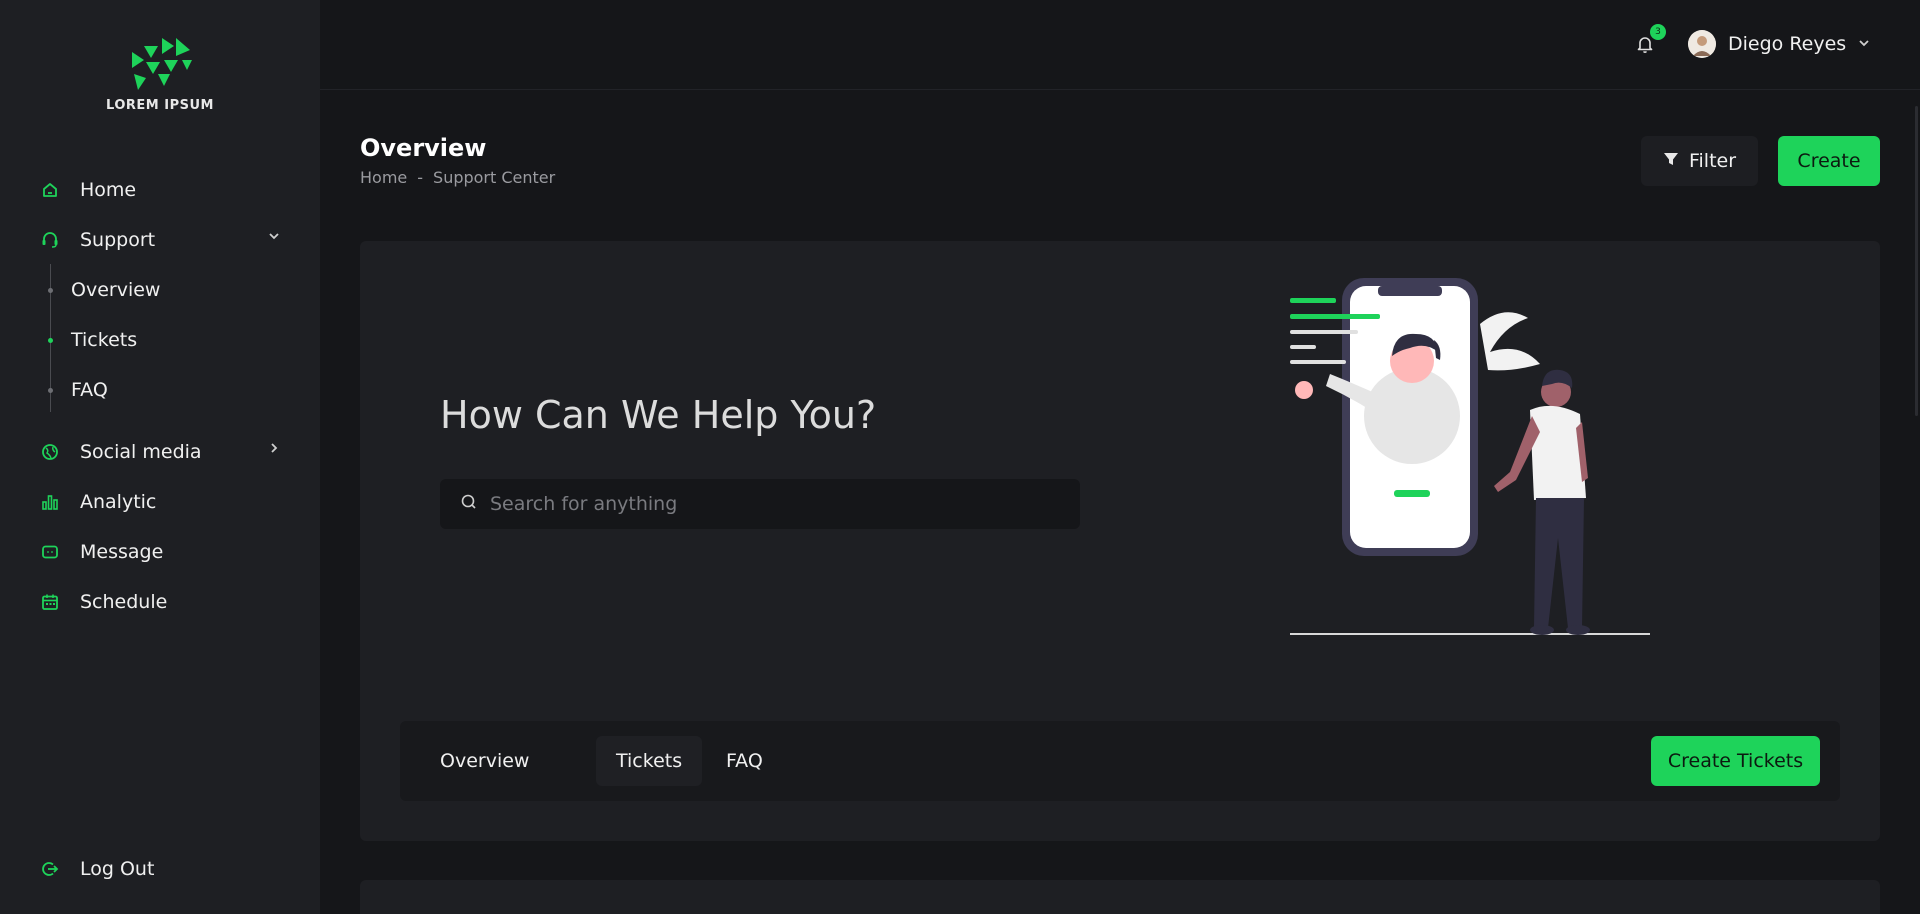 Image resolution: width=1920 pixels, height=914 pixels. I want to click on user-name: Diego Reyes, so click(1787, 44).